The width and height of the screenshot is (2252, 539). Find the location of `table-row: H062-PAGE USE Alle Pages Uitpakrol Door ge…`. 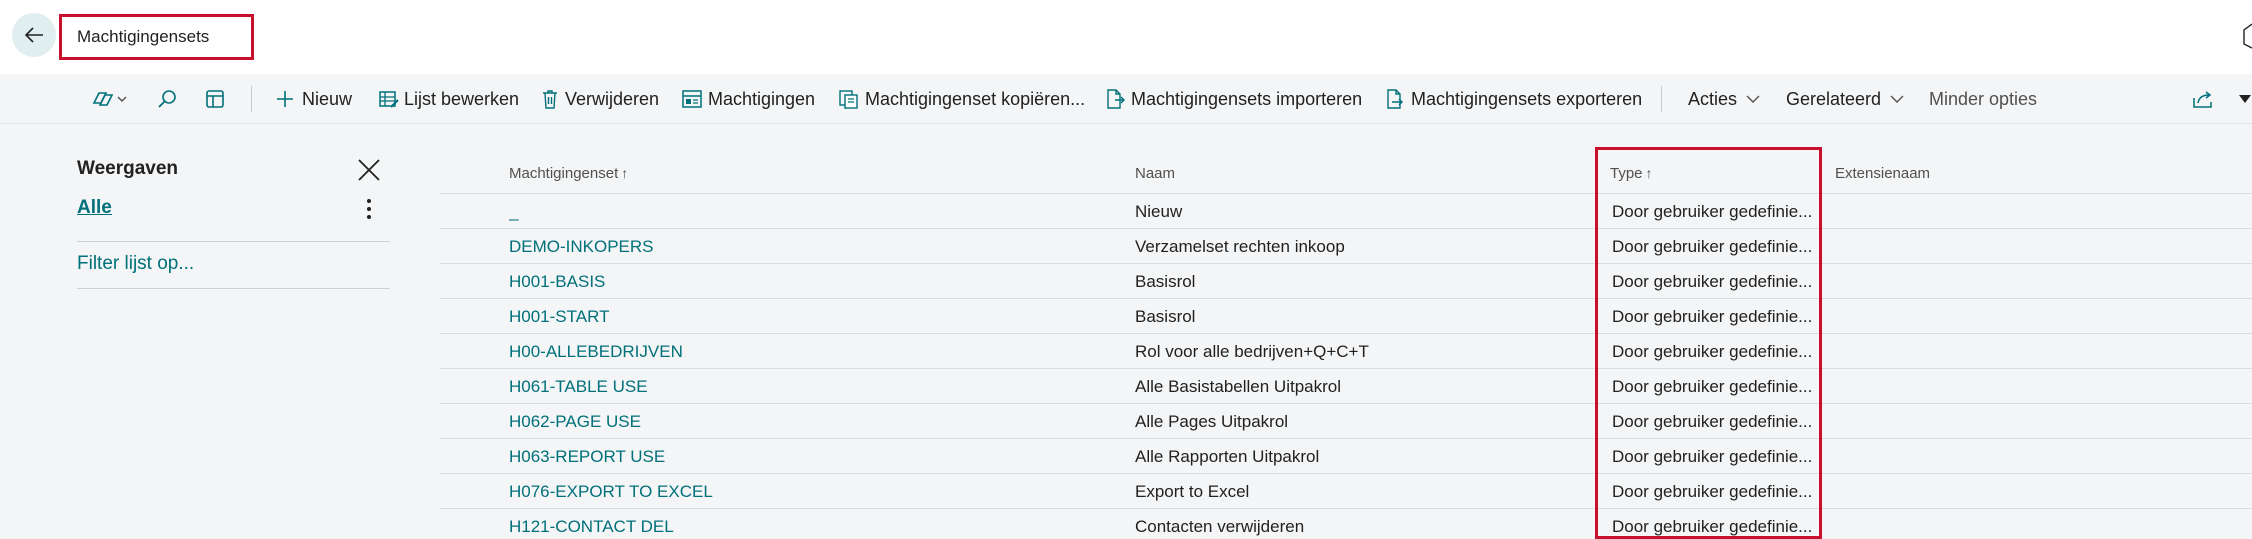

table-row: H062-PAGE USE Alle Pages Uitpakrol Door ge… is located at coordinates (1346, 421).